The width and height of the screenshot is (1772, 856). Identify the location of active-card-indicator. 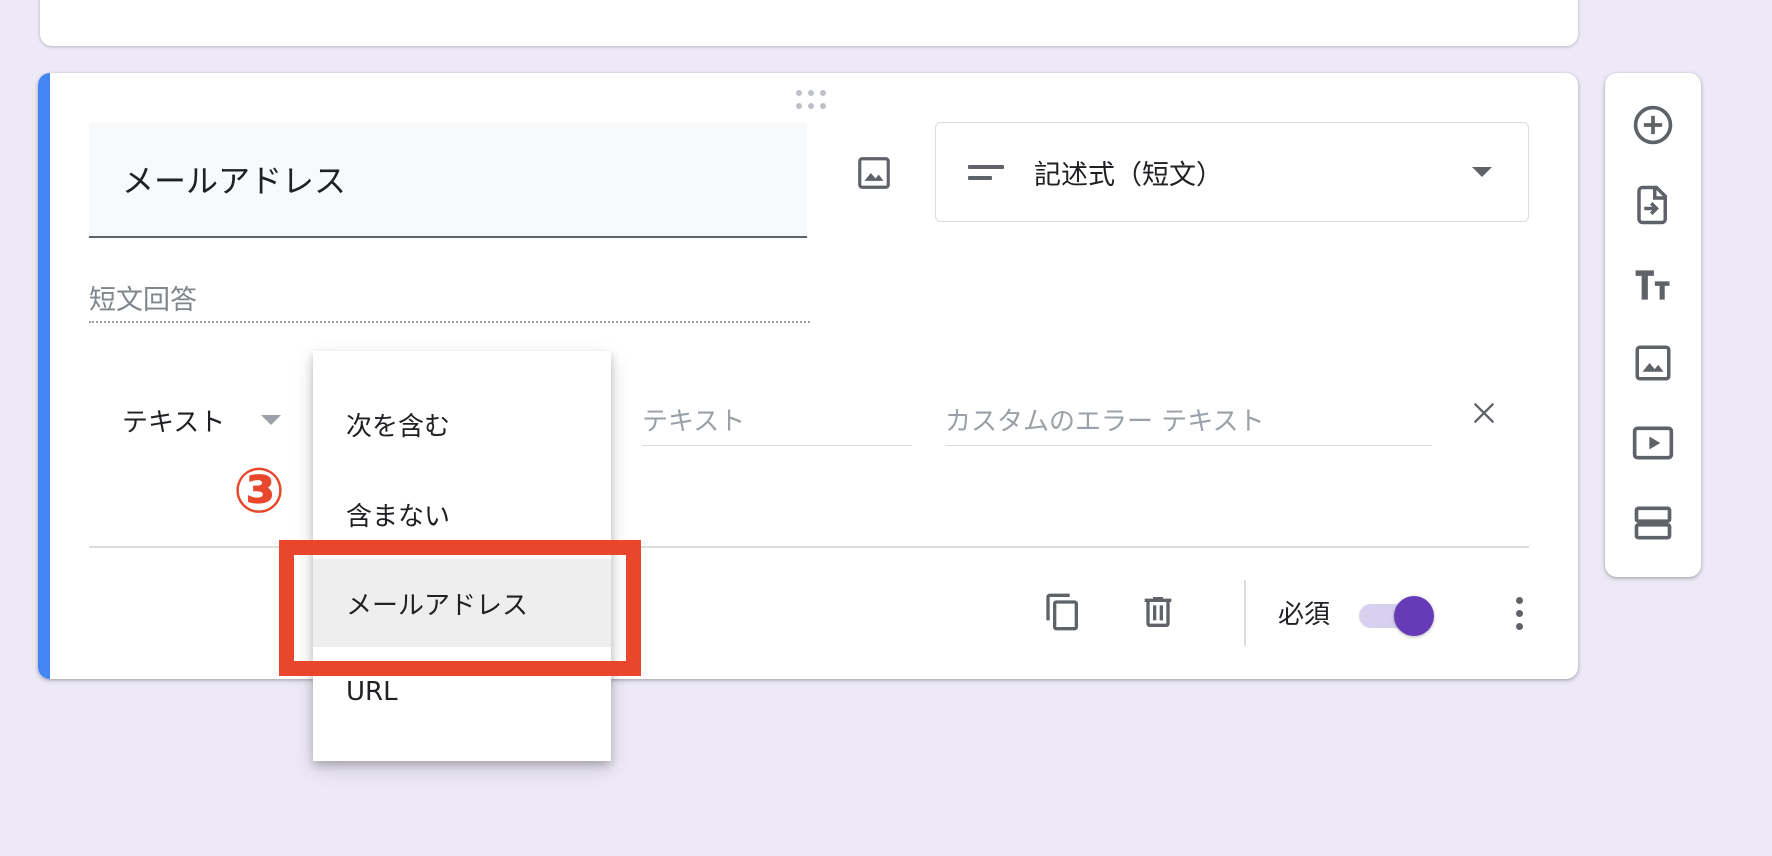
(44, 376).